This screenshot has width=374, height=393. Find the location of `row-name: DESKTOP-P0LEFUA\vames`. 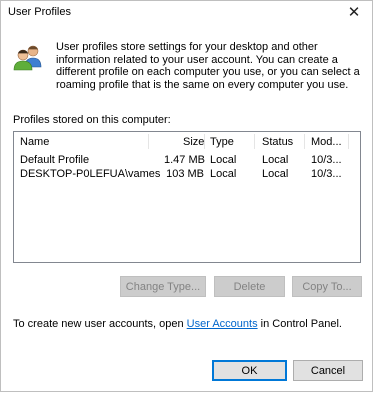

row-name: DESKTOP-P0LEFUA\vames is located at coordinates (90, 174).